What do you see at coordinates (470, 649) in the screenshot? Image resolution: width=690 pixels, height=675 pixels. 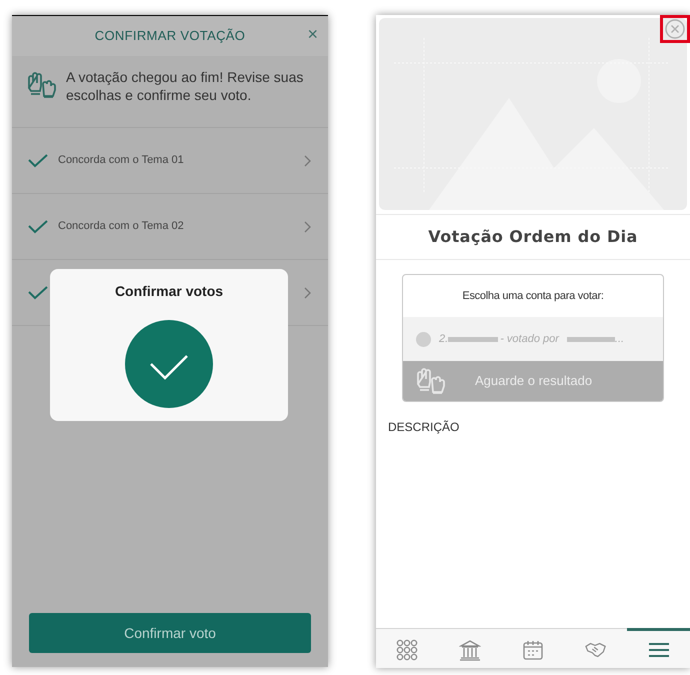 I see `bank-icon` at bounding box center [470, 649].